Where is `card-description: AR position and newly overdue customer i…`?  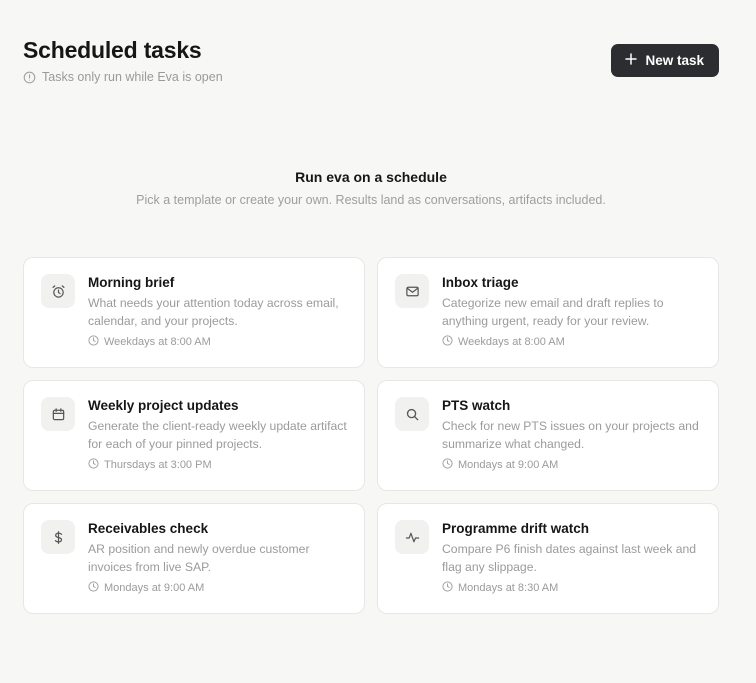
card-description: AR position and newly overdue customer i… is located at coordinates (199, 558).